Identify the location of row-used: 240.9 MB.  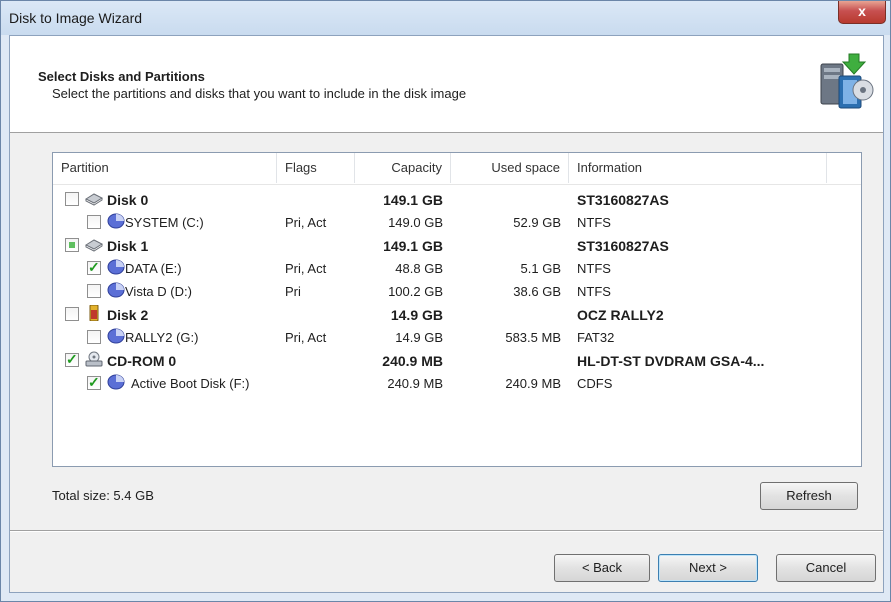
(533, 383).